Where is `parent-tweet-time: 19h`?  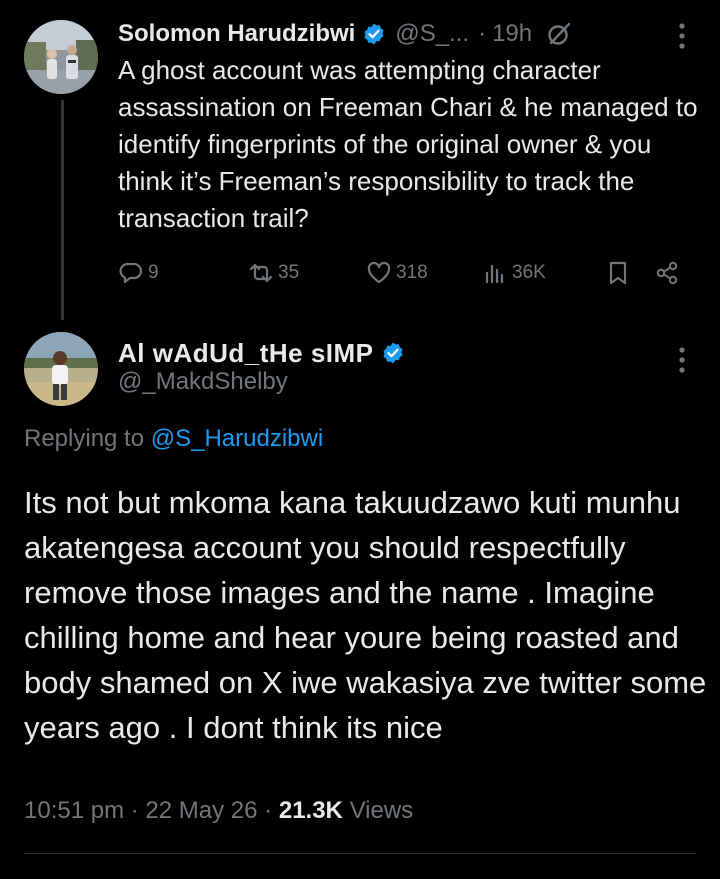 parent-tweet-time: 19h is located at coordinates (512, 34).